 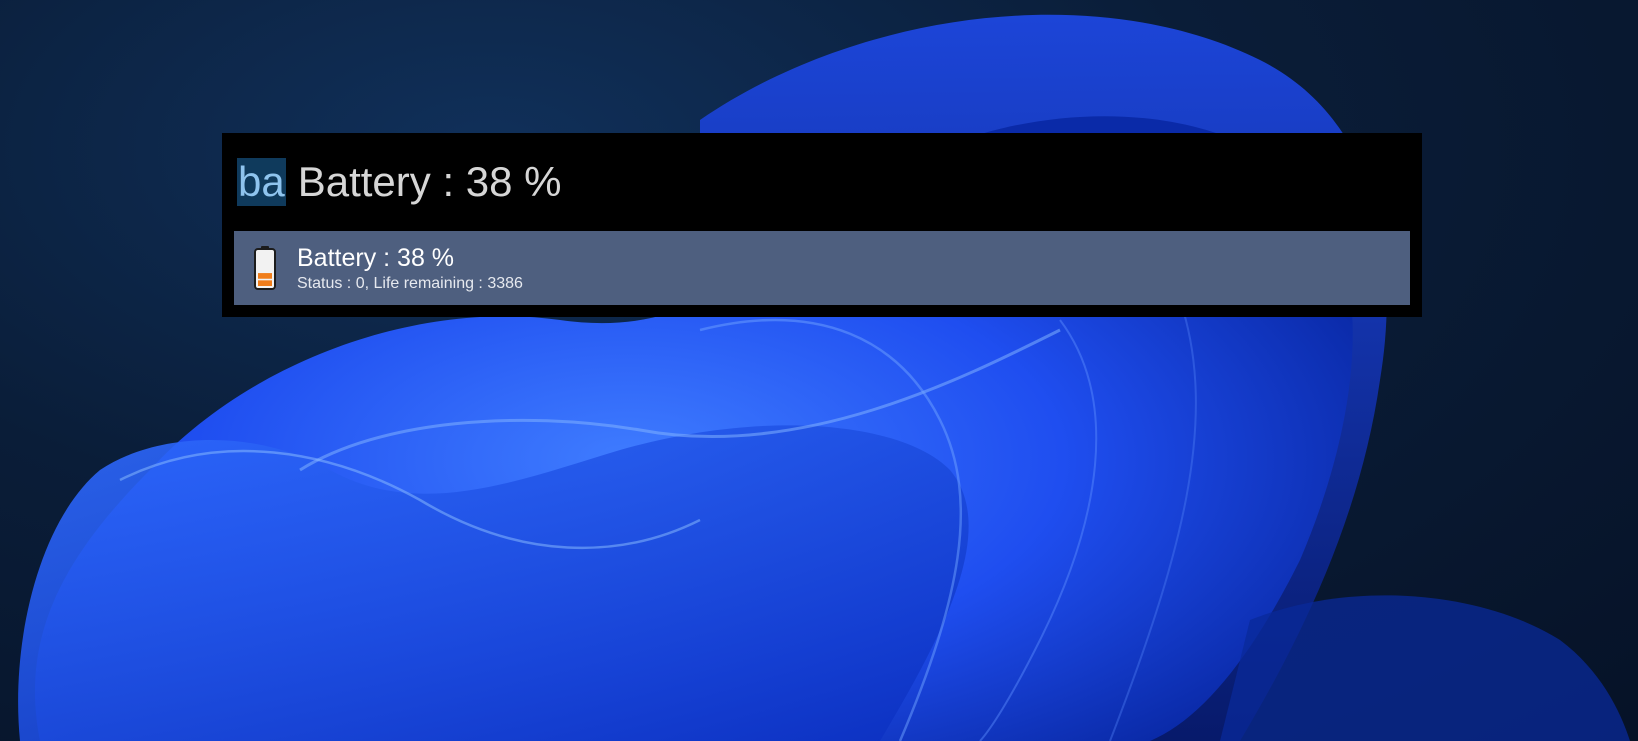 I want to click on query-typed-text: ba, so click(x=261, y=182).